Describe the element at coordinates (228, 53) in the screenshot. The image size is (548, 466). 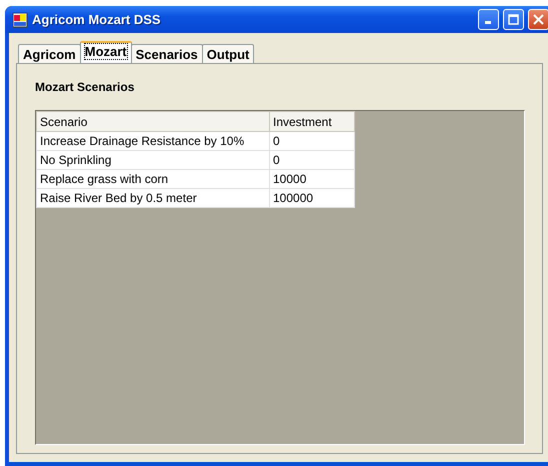
I see `tab: Output` at that location.